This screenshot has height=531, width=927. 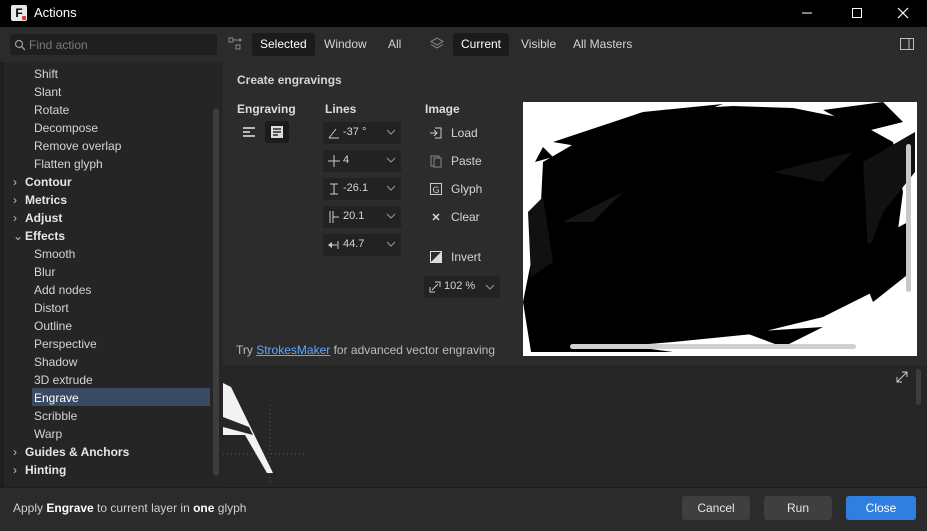 I want to click on tree-item-shift: Shift, so click(x=46, y=74).